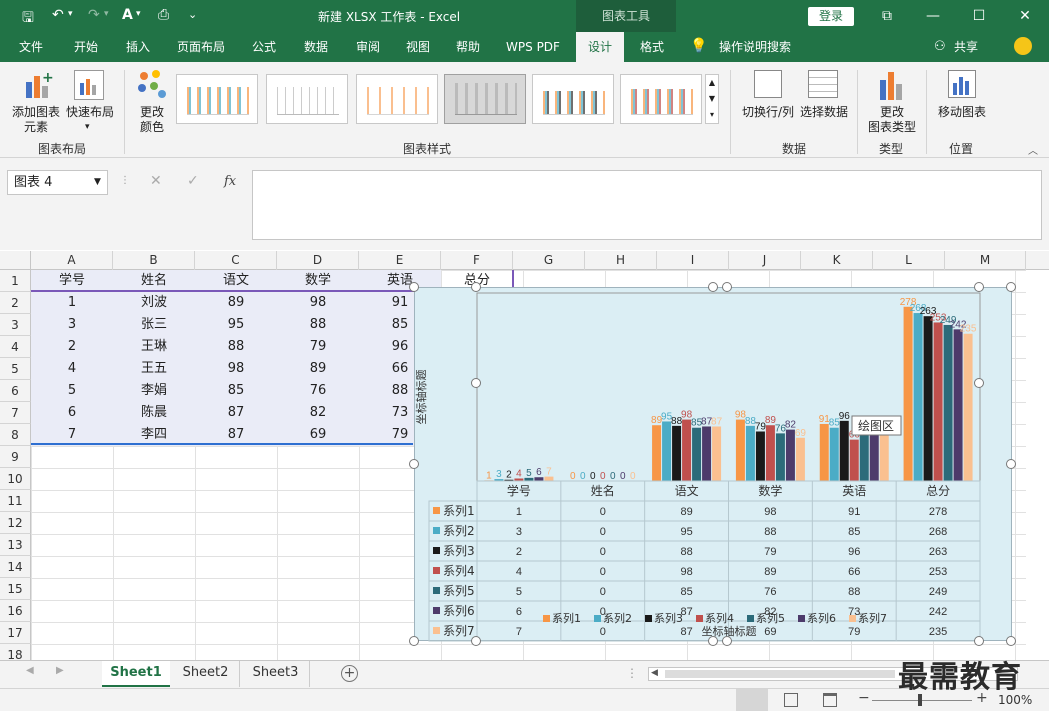 This screenshot has width=1049, height=711. I want to click on normal-view-icon, so click(752, 700).